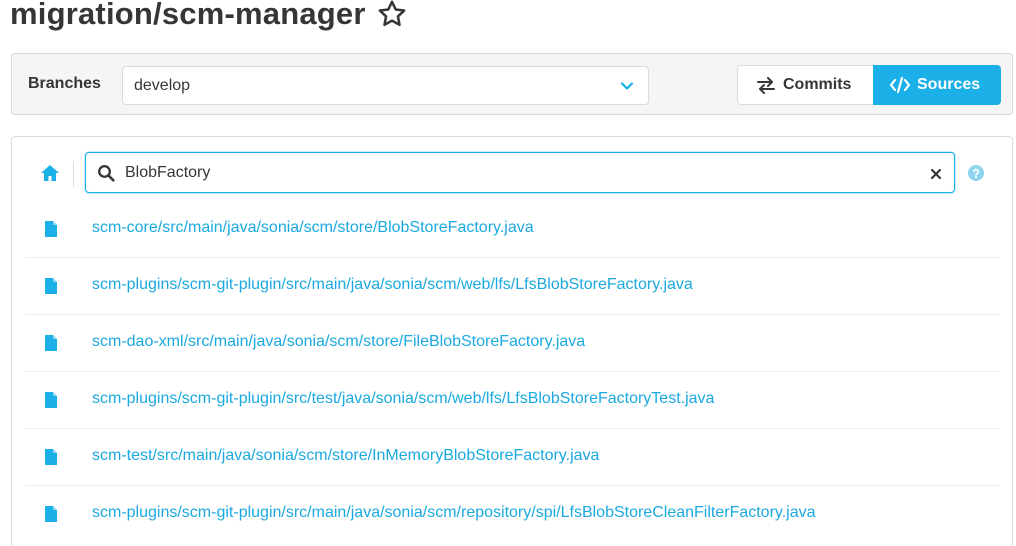  What do you see at coordinates (900, 85) in the screenshot?
I see `code-icon` at bounding box center [900, 85].